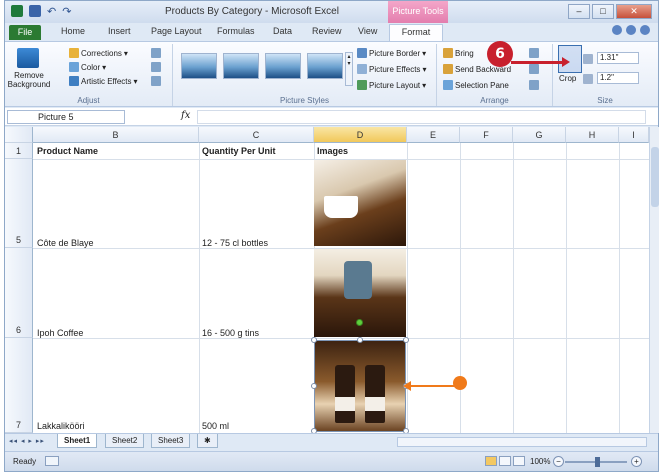 Image resolution: width=662 pixels, height=475 pixels. What do you see at coordinates (416, 32) in the screenshot?
I see `tab-format: Format` at bounding box center [416, 32].